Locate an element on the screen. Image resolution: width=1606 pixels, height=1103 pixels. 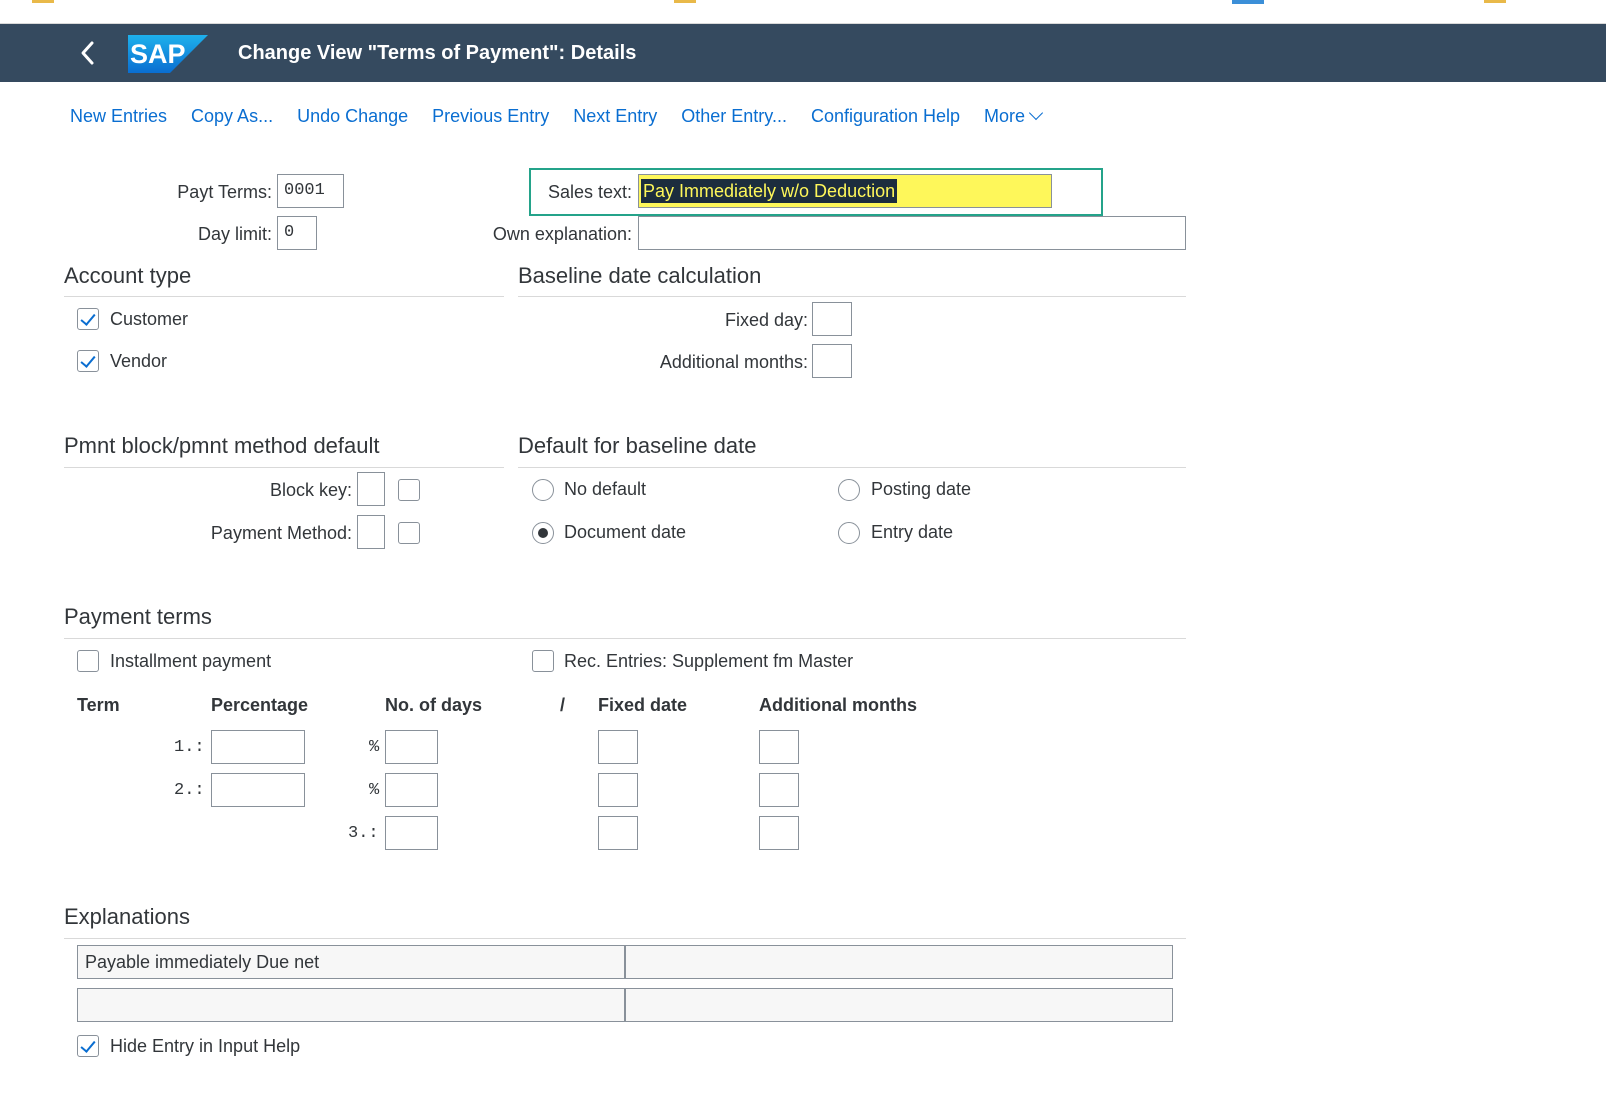
entry-date-label: Entry date is located at coordinates (912, 532).